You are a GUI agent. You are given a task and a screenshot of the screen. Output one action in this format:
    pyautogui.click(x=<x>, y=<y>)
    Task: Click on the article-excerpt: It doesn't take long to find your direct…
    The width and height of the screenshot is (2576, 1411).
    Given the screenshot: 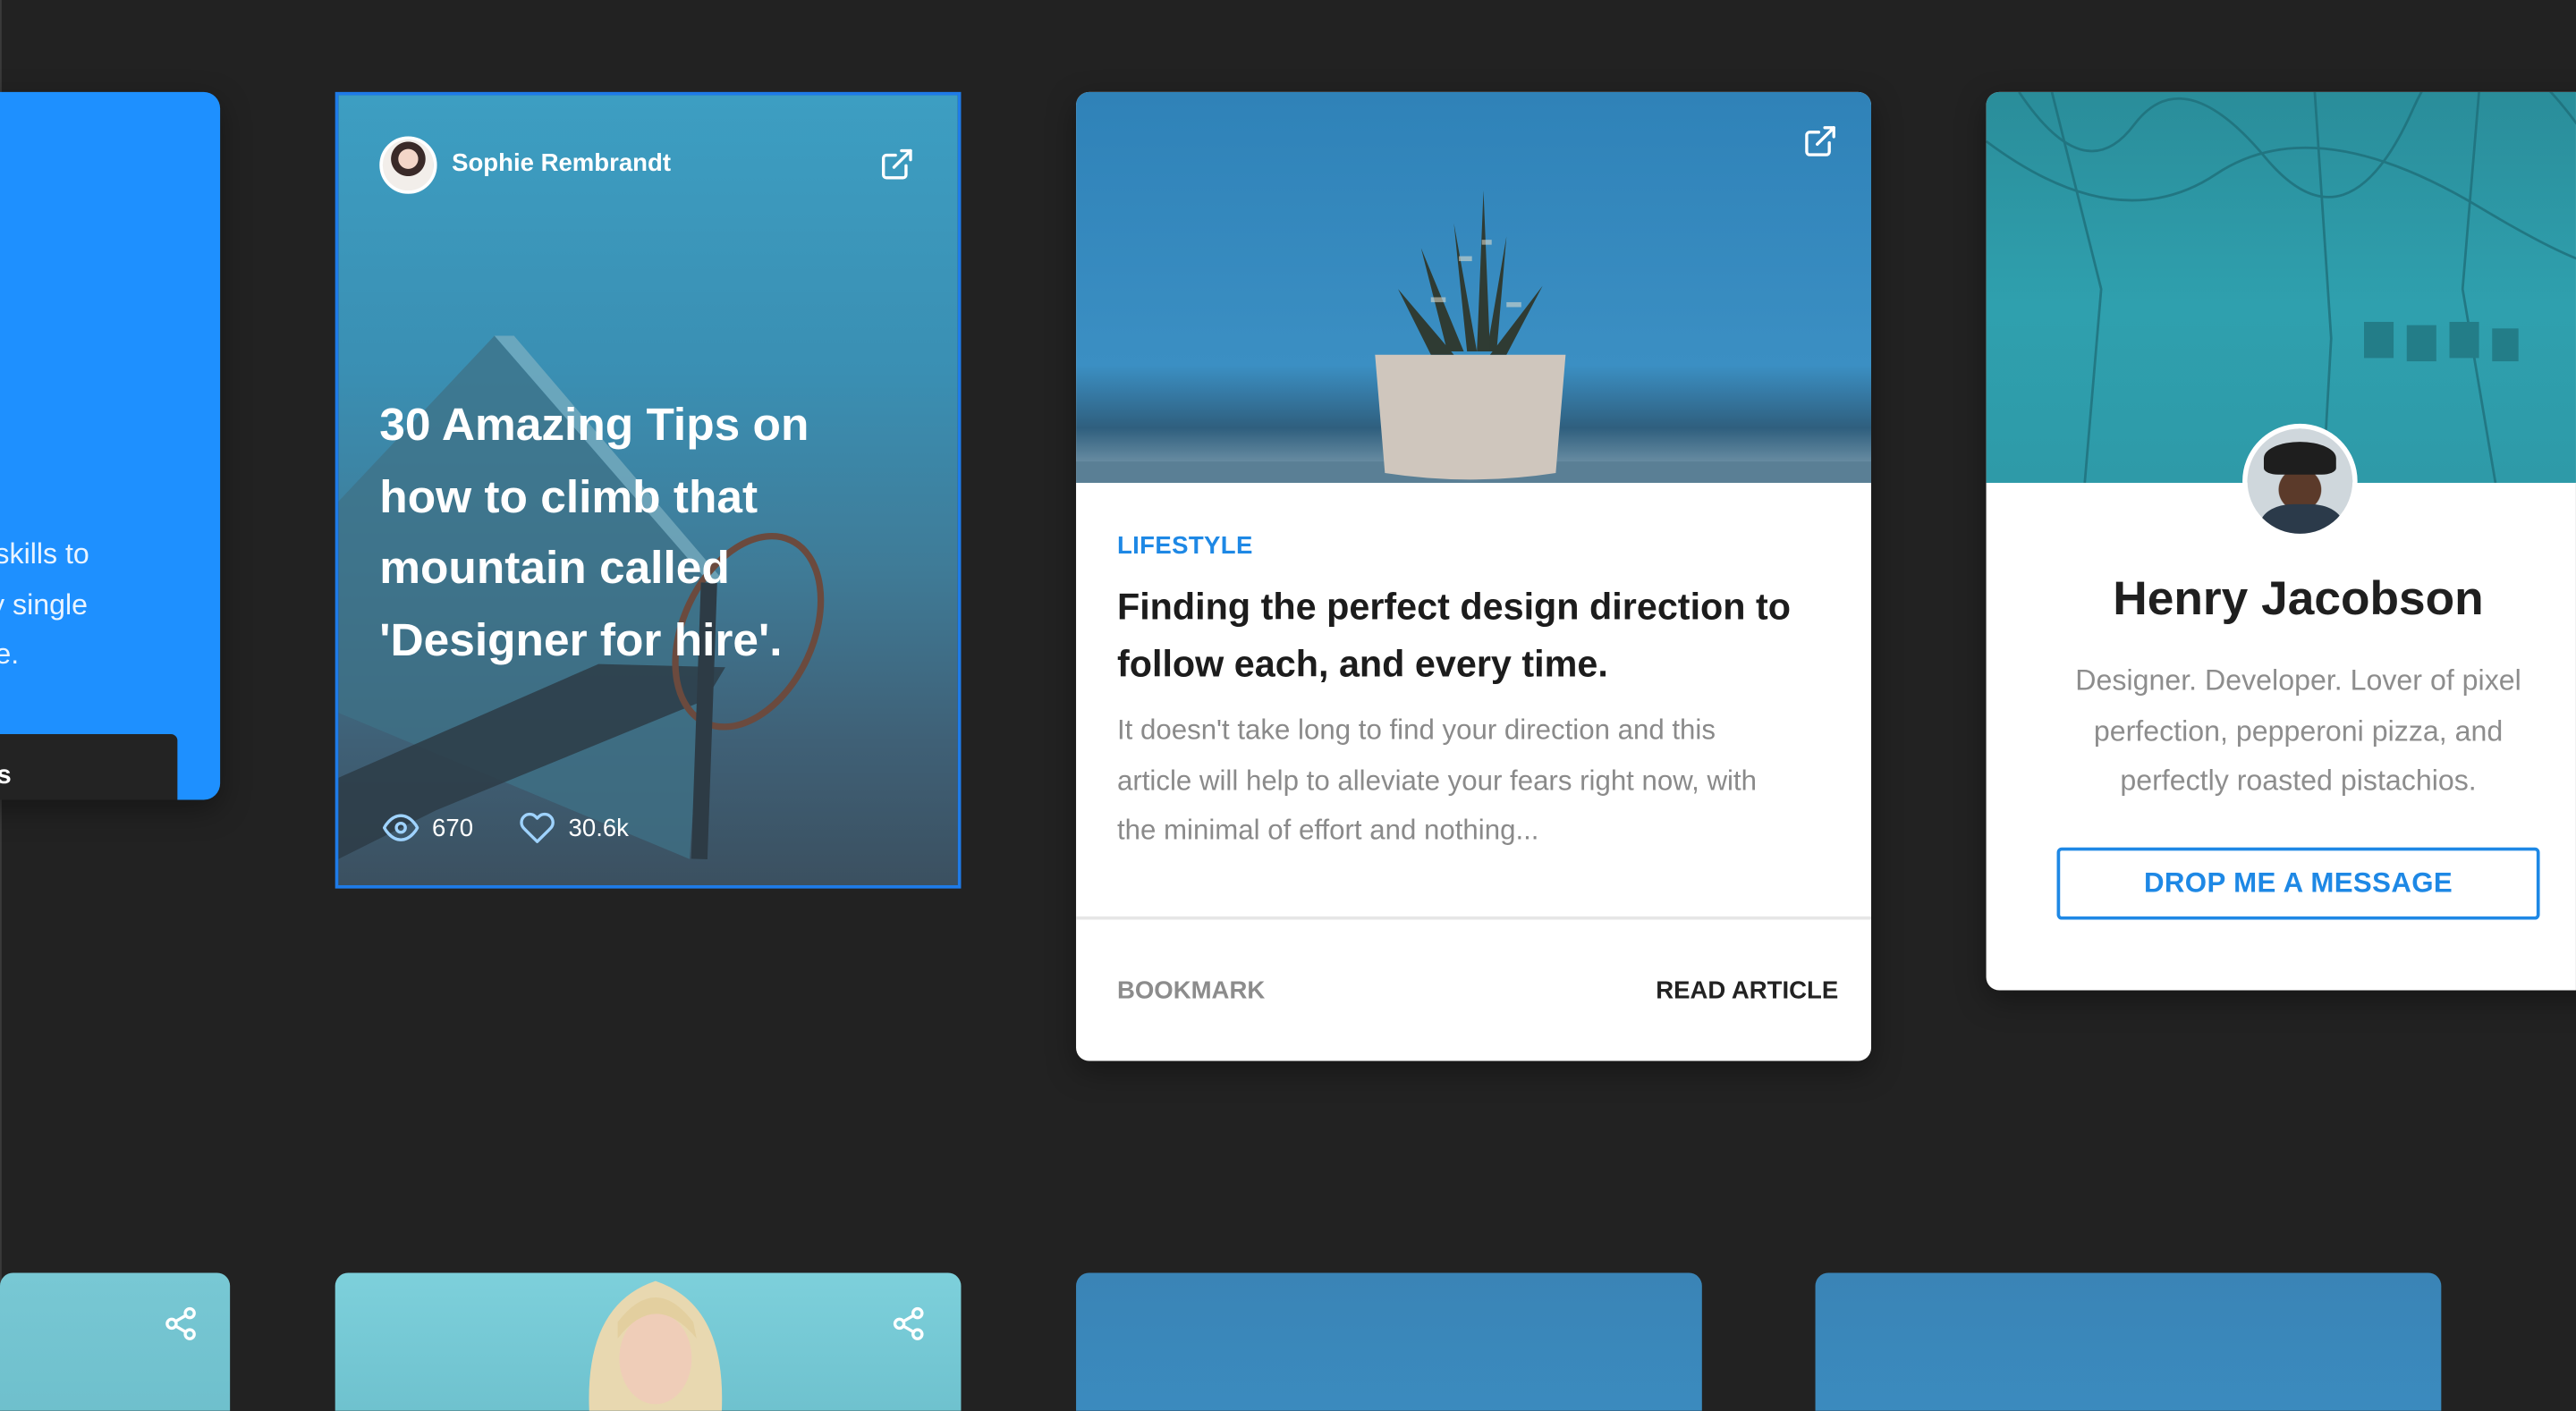 What is the action you would take?
    pyautogui.click(x=1478, y=781)
    